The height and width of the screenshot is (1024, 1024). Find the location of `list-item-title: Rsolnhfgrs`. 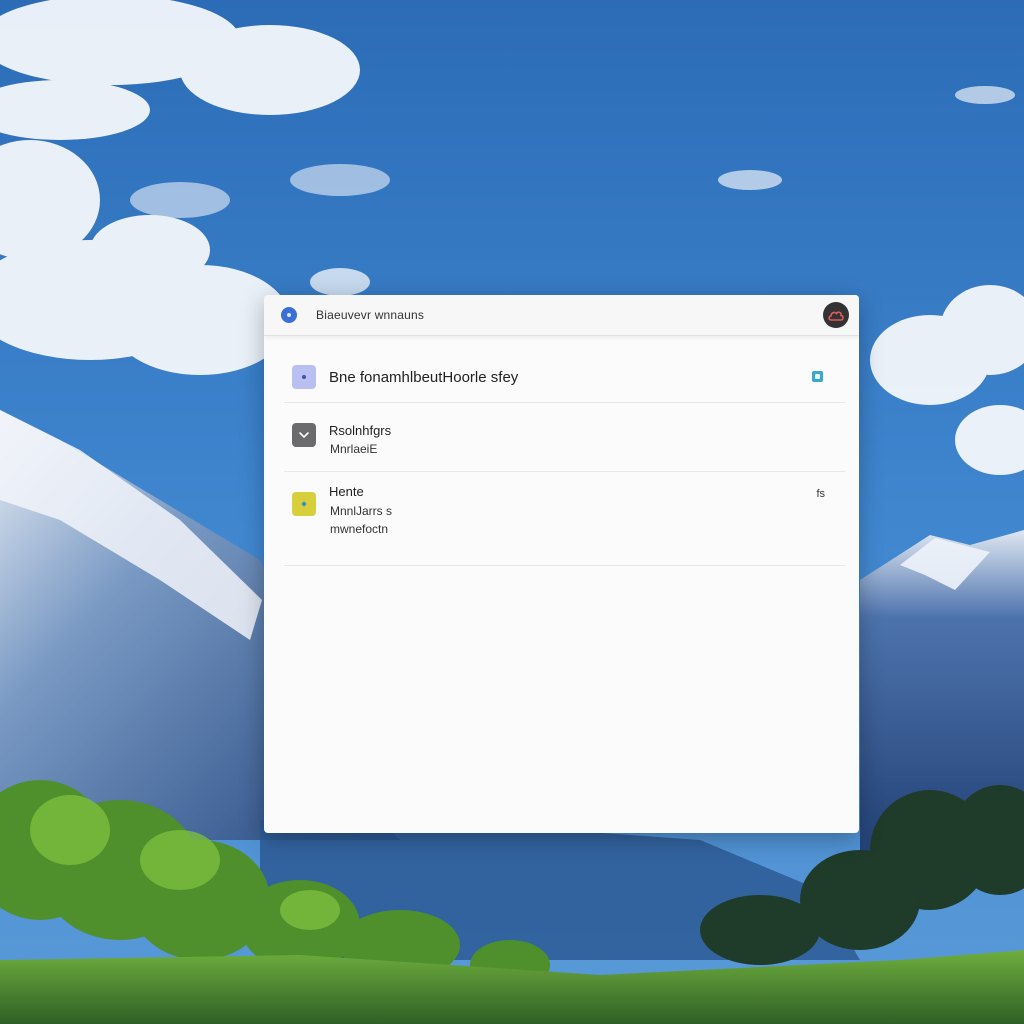

list-item-title: Rsolnhfgrs is located at coordinates (360, 430).